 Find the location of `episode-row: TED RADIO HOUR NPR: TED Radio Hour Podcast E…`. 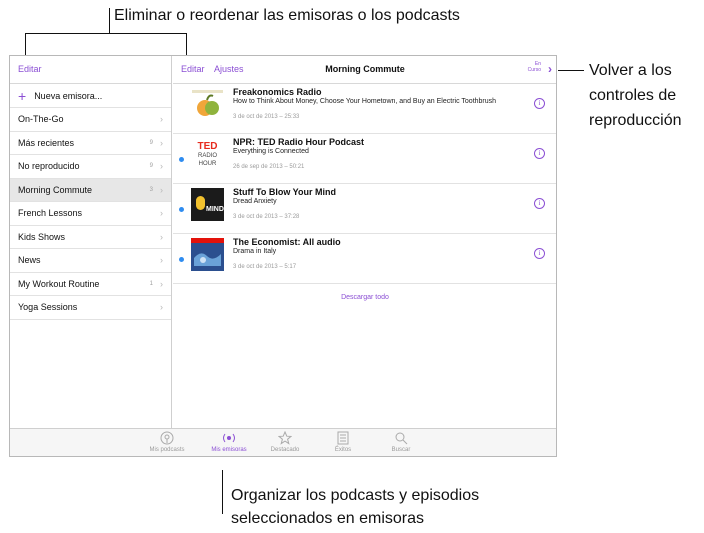

episode-row: TED RADIO HOUR NPR: TED Radio Hour Podcast E… is located at coordinates (364, 159).